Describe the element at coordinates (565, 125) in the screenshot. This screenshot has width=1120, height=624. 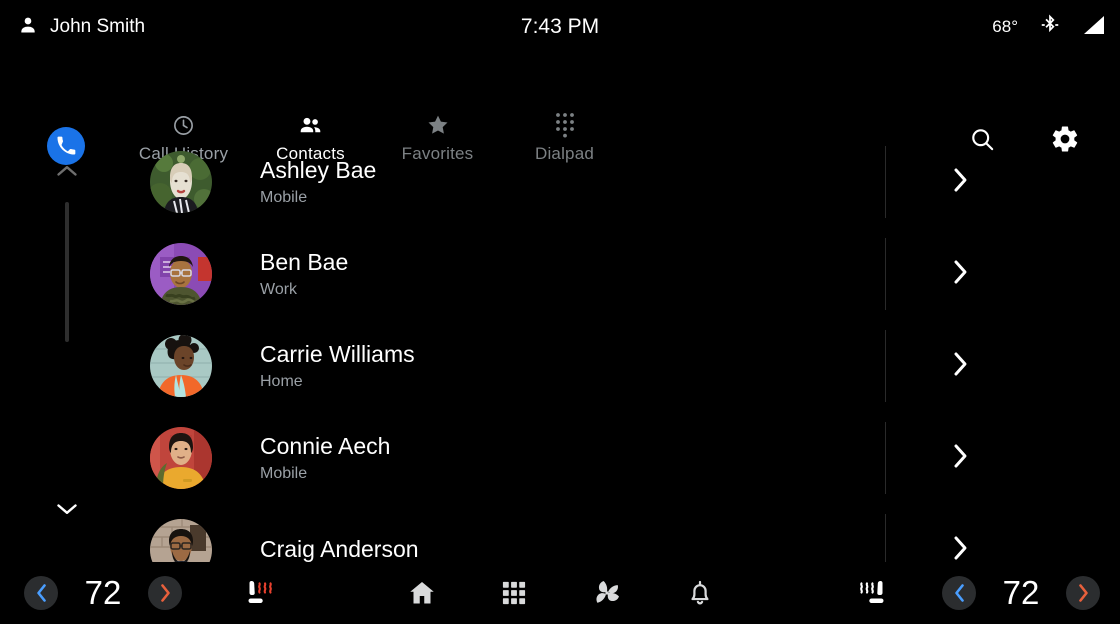
I see `dialpad-icon` at that location.